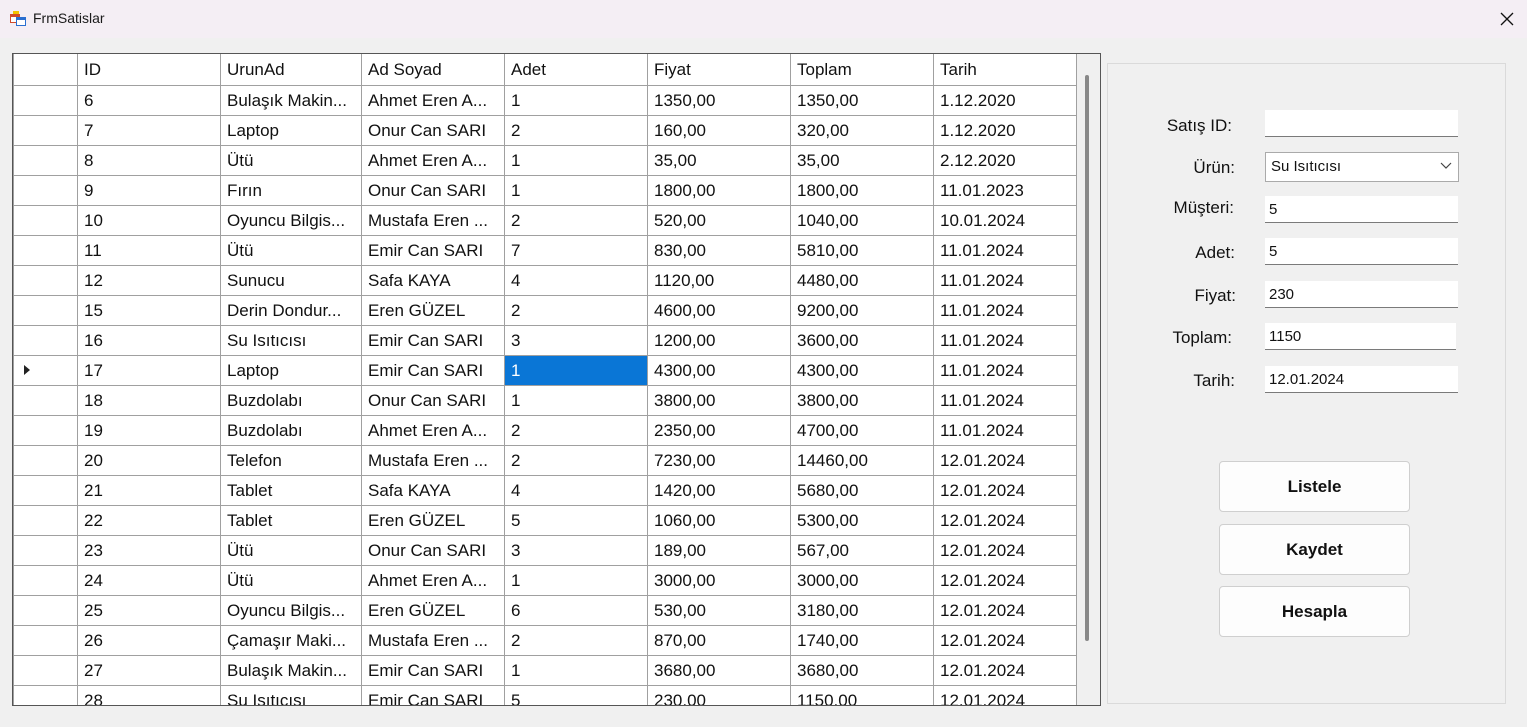 The width and height of the screenshot is (1527, 727). What do you see at coordinates (1005, 220) in the screenshot?
I see `grid-cell: 10.01.2024` at bounding box center [1005, 220].